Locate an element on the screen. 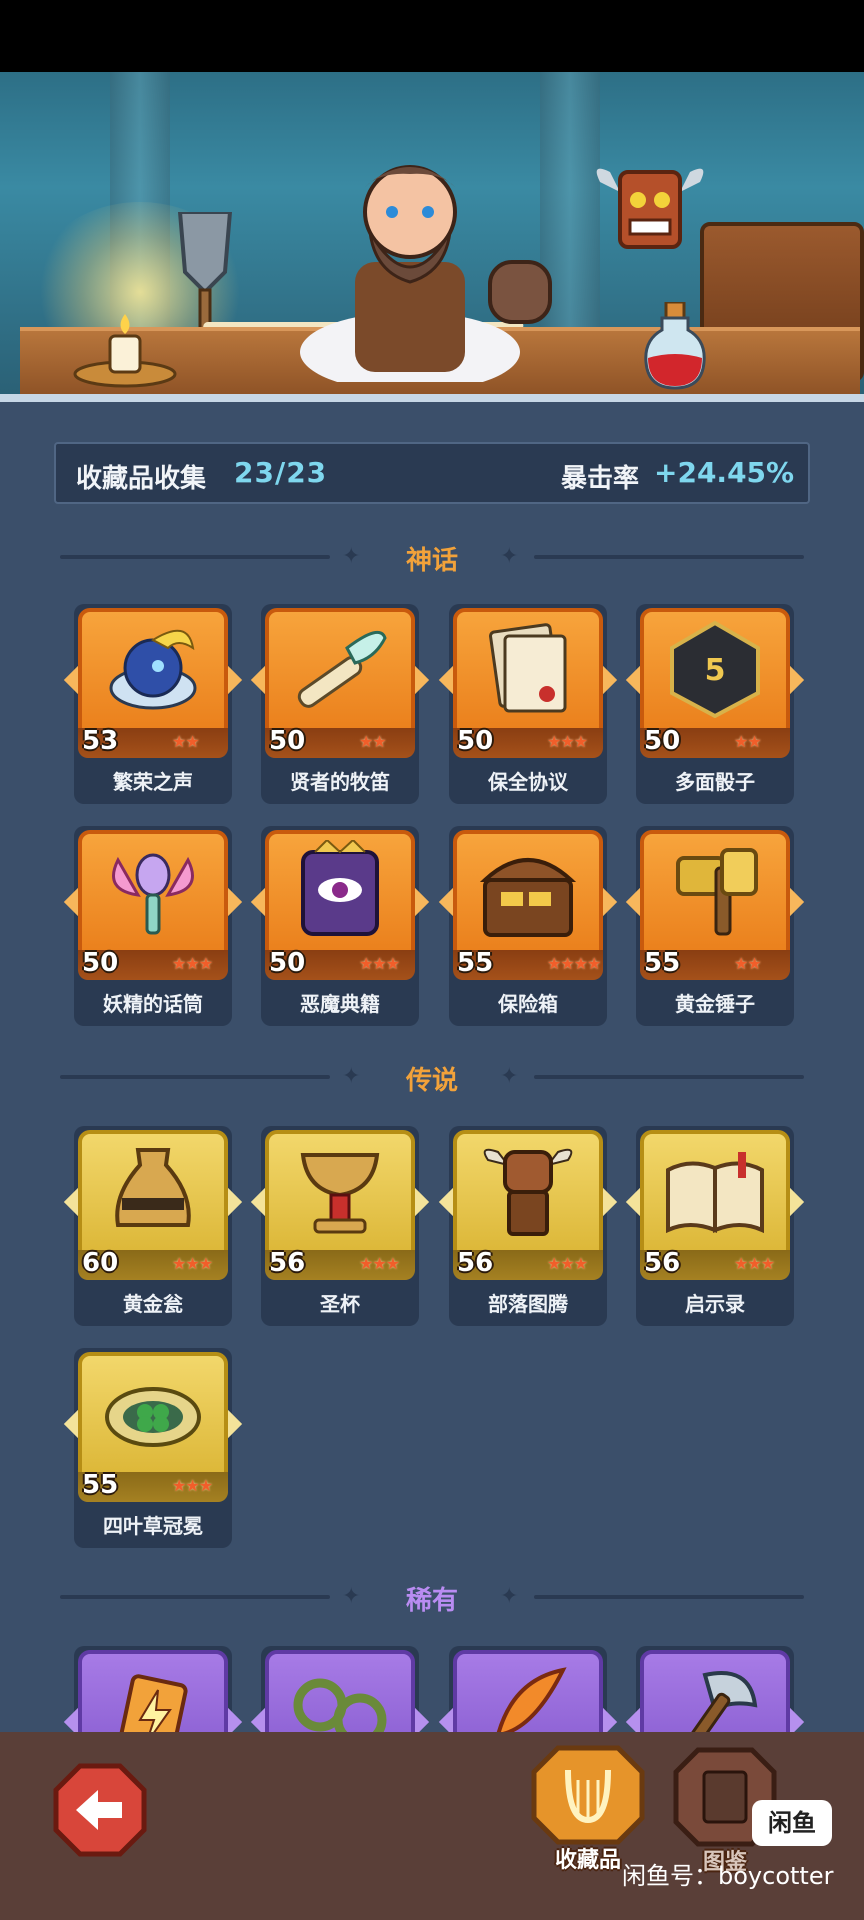  prosperity-voice-icon is located at coordinates (153, 669).